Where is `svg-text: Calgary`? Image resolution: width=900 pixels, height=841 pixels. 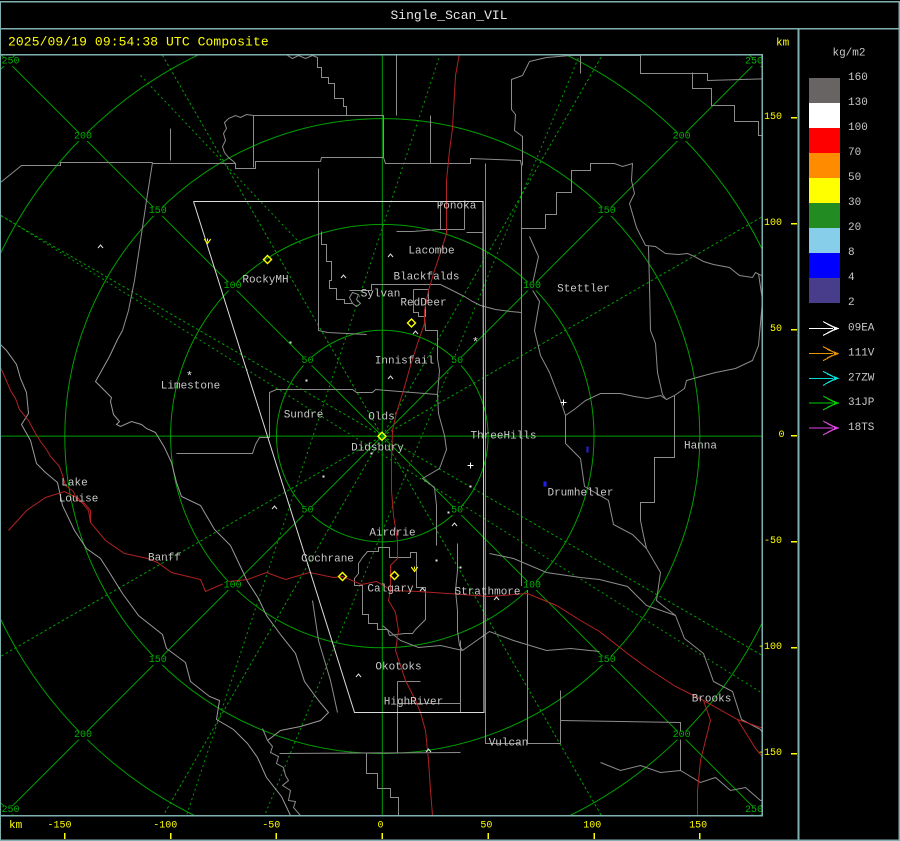 svg-text: Calgary is located at coordinates (390, 590).